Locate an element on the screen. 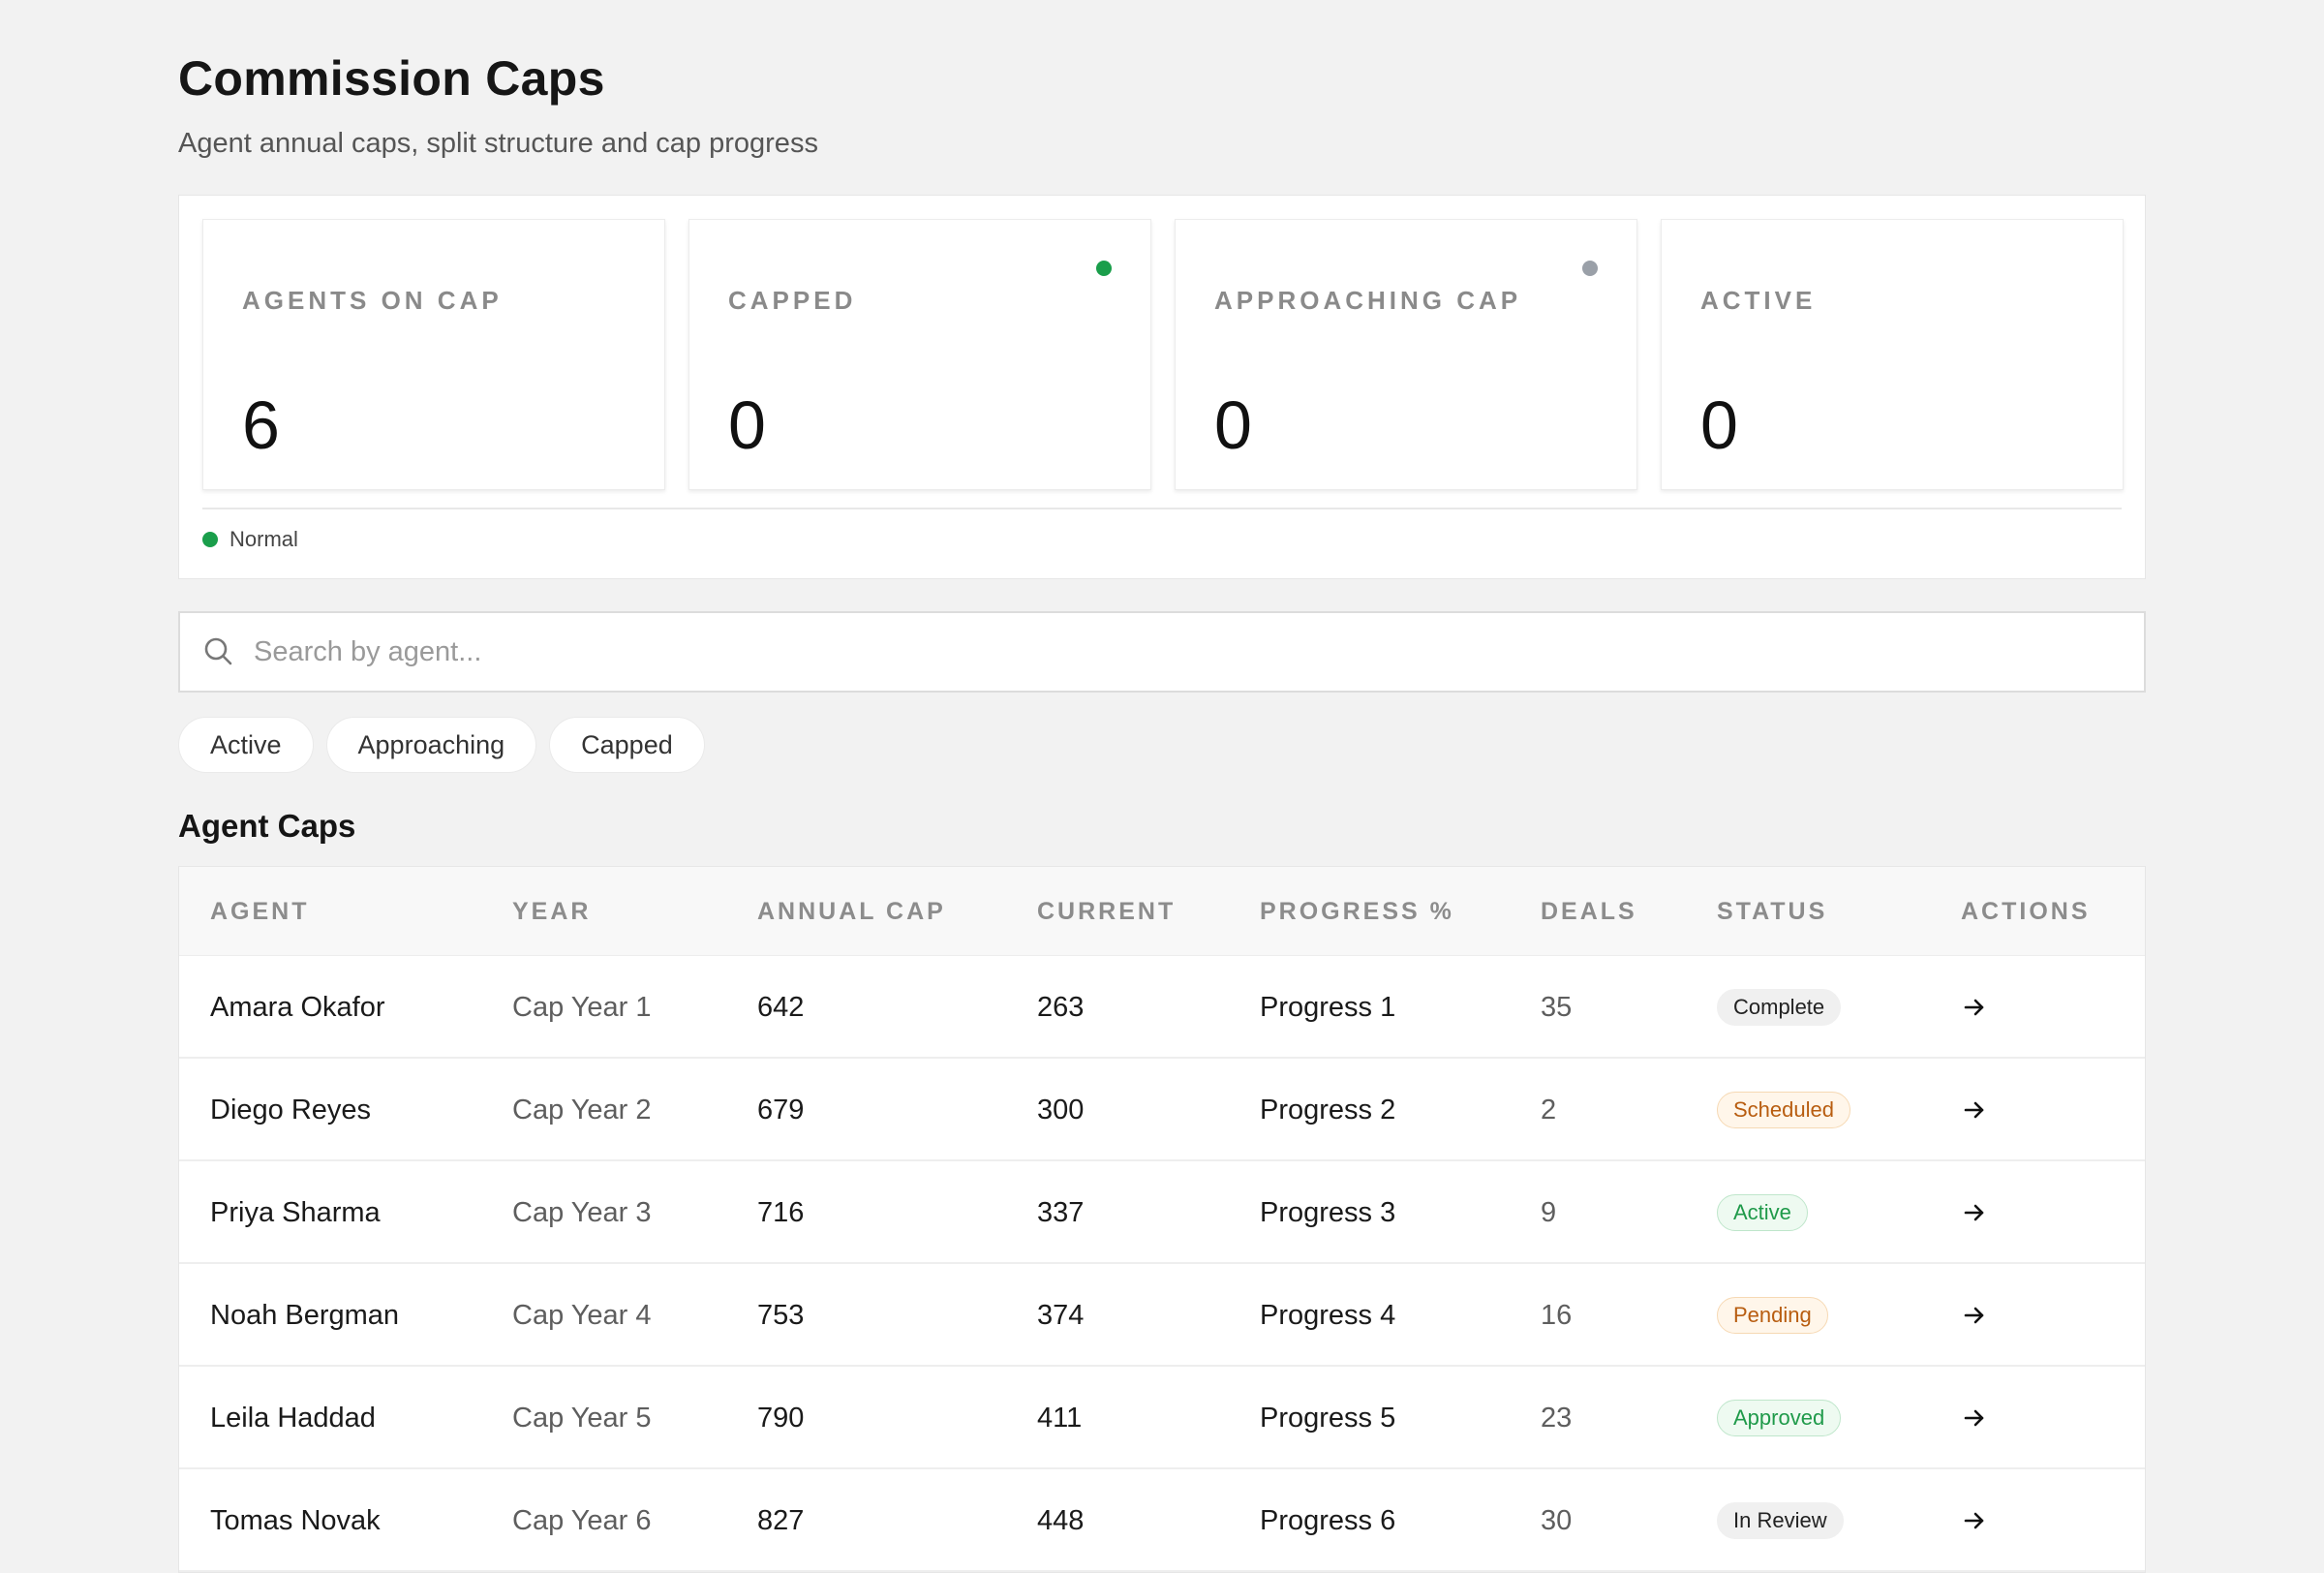 Image resolution: width=2324 pixels, height=1573 pixels. stat-card-approaching-cap: APPROACHING CAP 0 is located at coordinates (1406, 355).